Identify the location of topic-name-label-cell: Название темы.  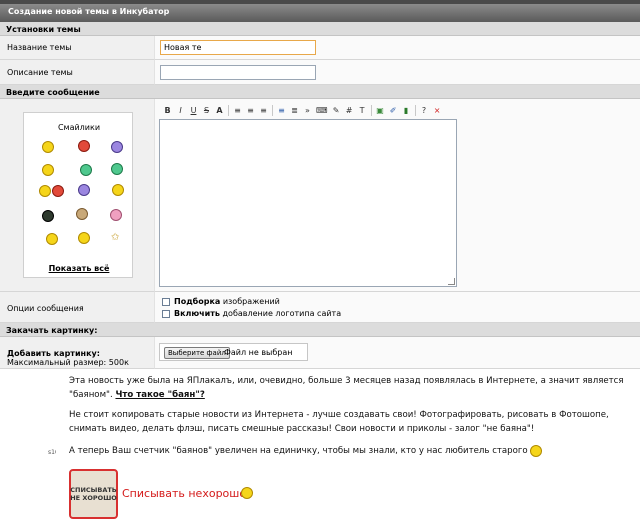
(77, 48).